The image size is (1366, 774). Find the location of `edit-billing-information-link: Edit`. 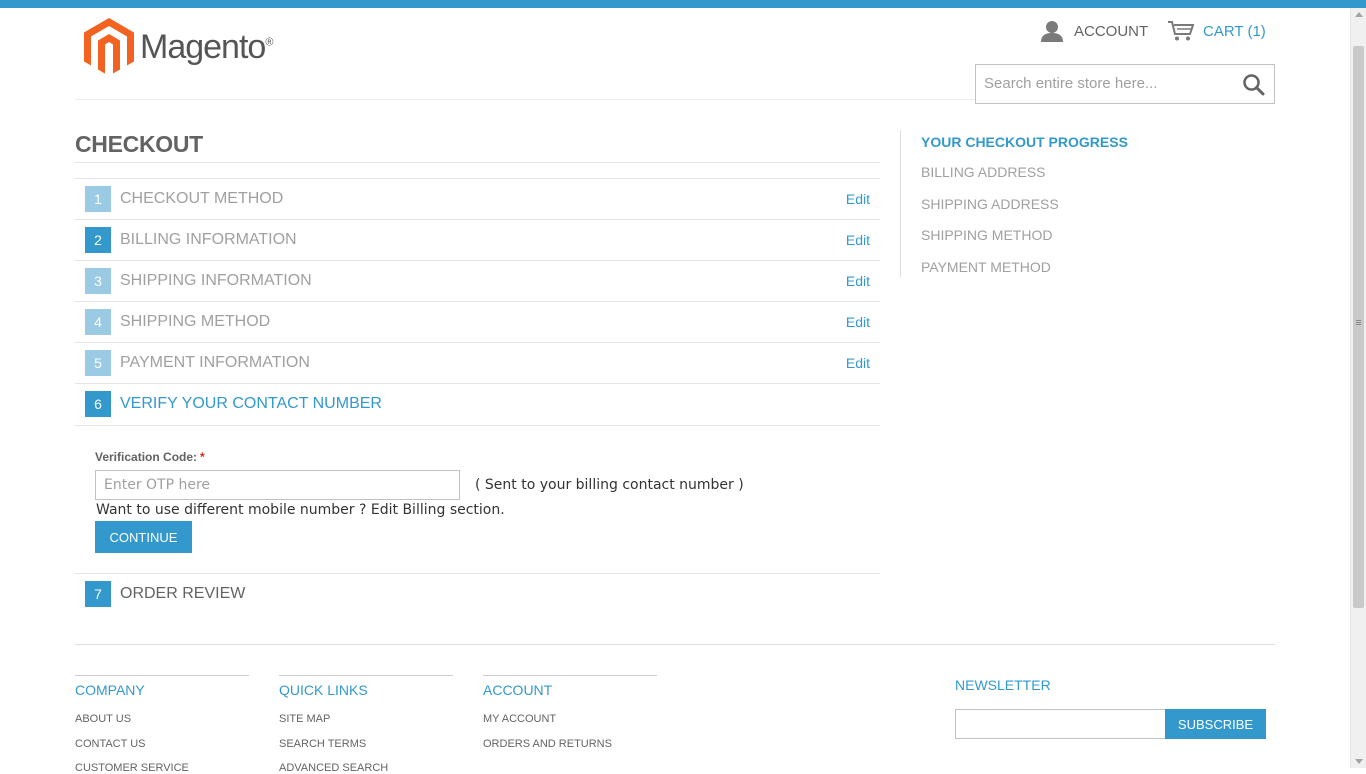

edit-billing-information-link: Edit is located at coordinates (858, 240).